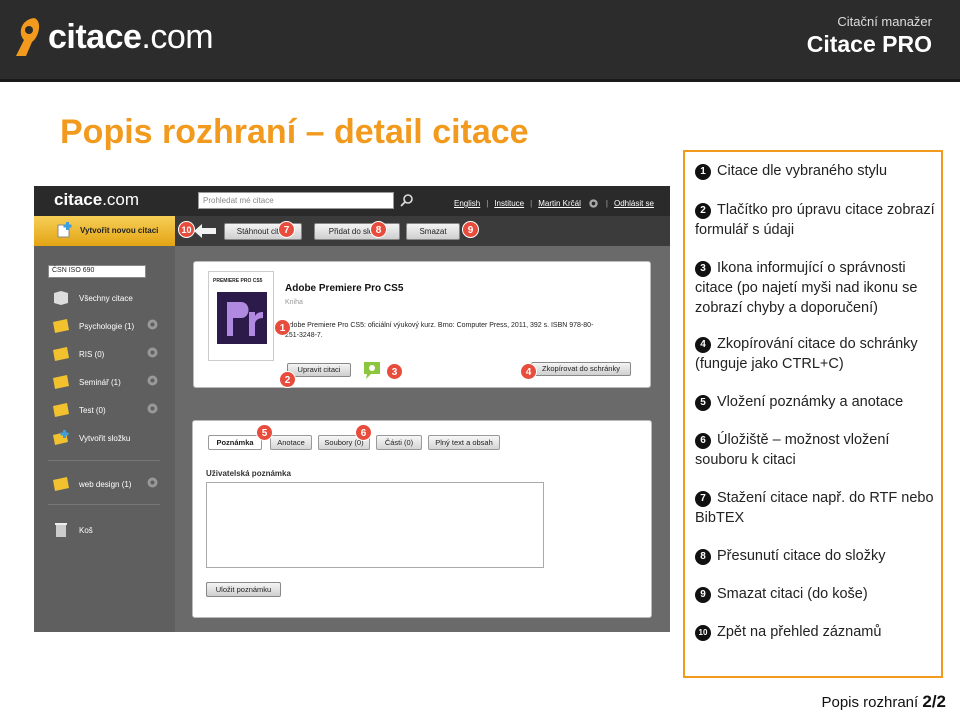 This screenshot has height=714, width=960. I want to click on legend-number: 10, so click(703, 633).